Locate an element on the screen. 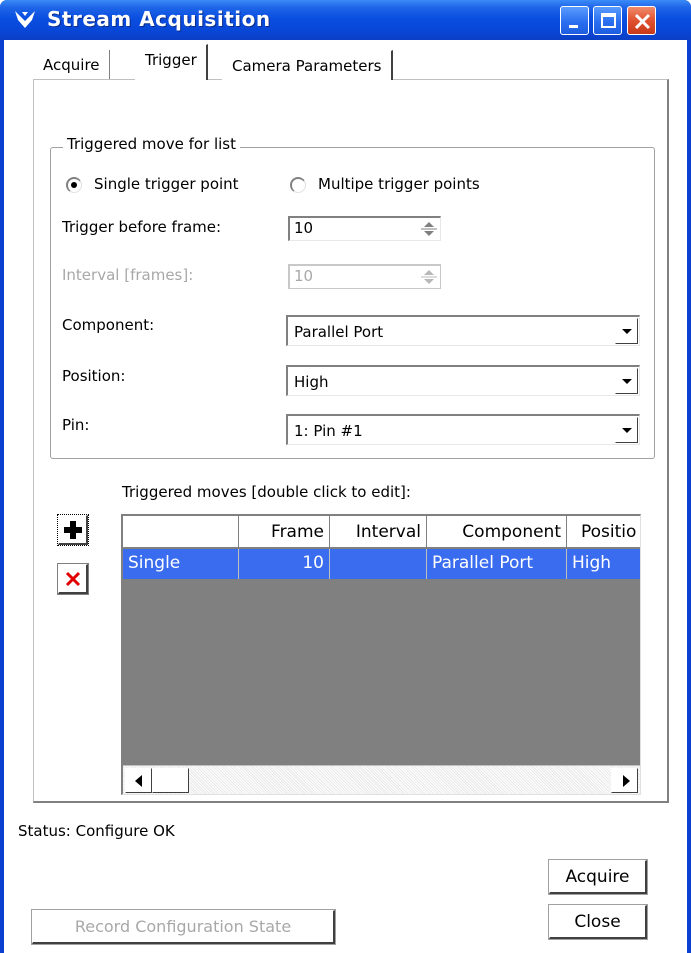 This screenshot has height=953, width=691. row-type-cell: Single is located at coordinates (181, 564).